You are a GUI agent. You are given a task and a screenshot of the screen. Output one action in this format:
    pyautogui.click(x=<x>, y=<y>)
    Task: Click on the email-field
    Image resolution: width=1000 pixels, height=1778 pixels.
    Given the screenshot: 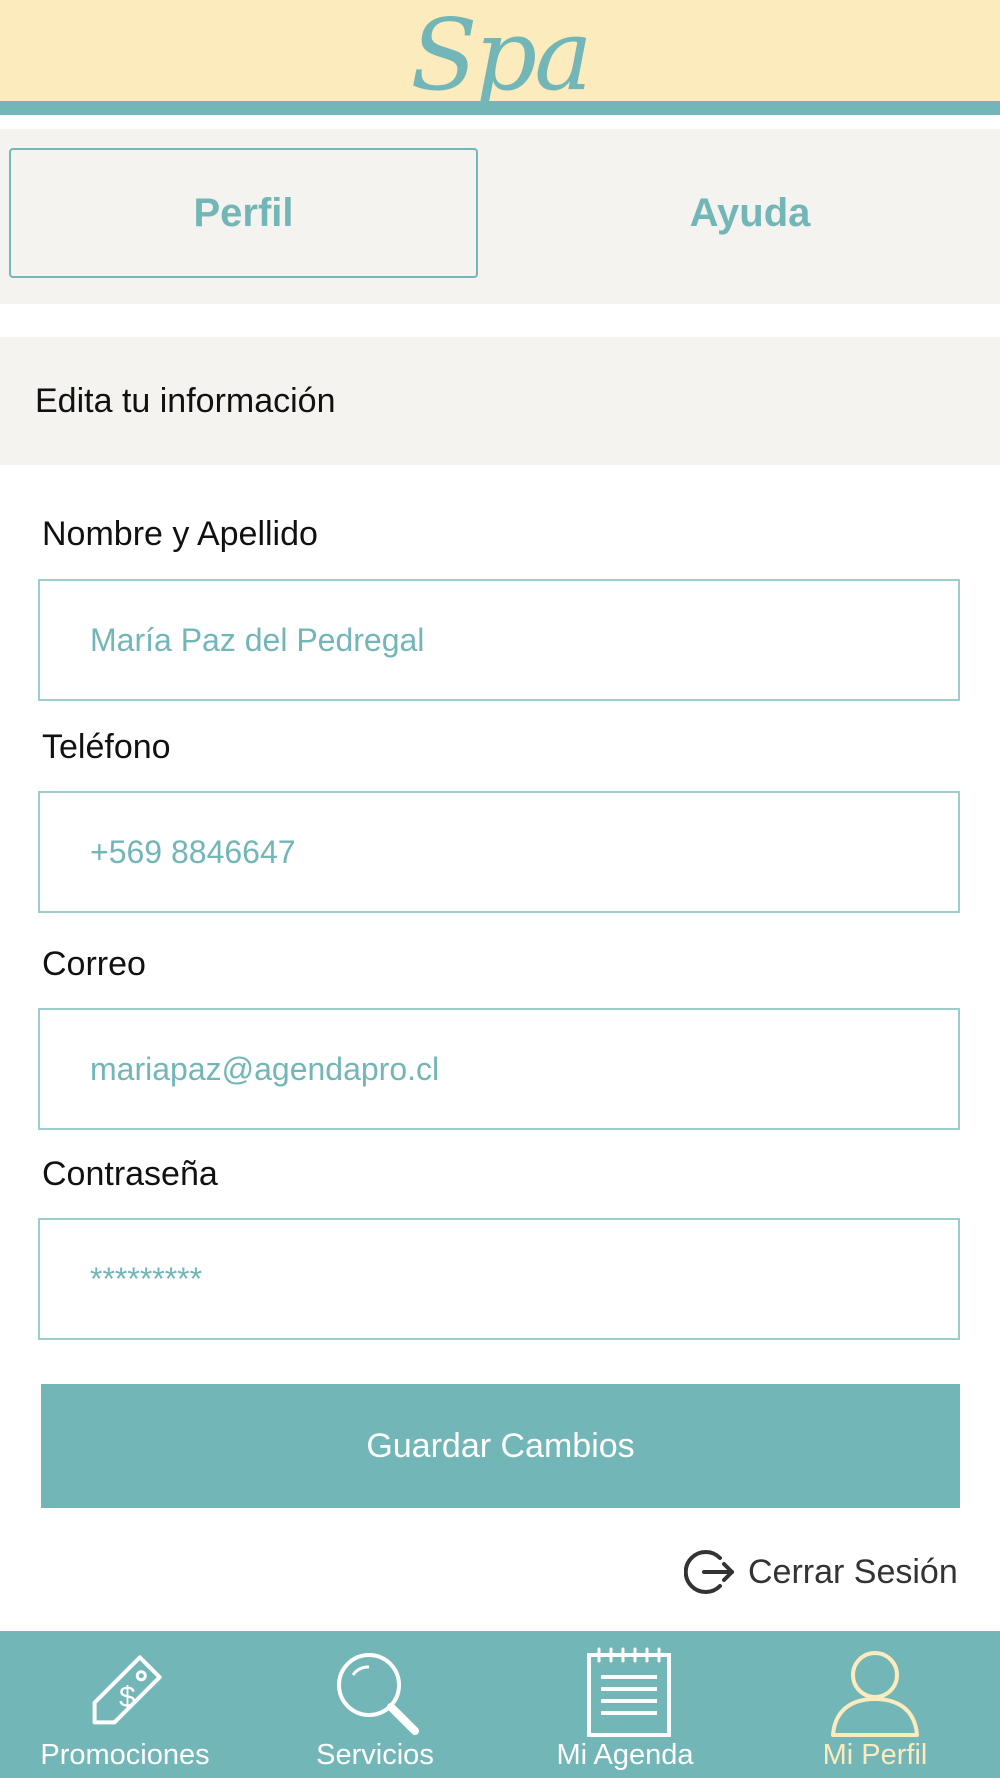 What is the action you would take?
    pyautogui.click(x=499, y=1069)
    